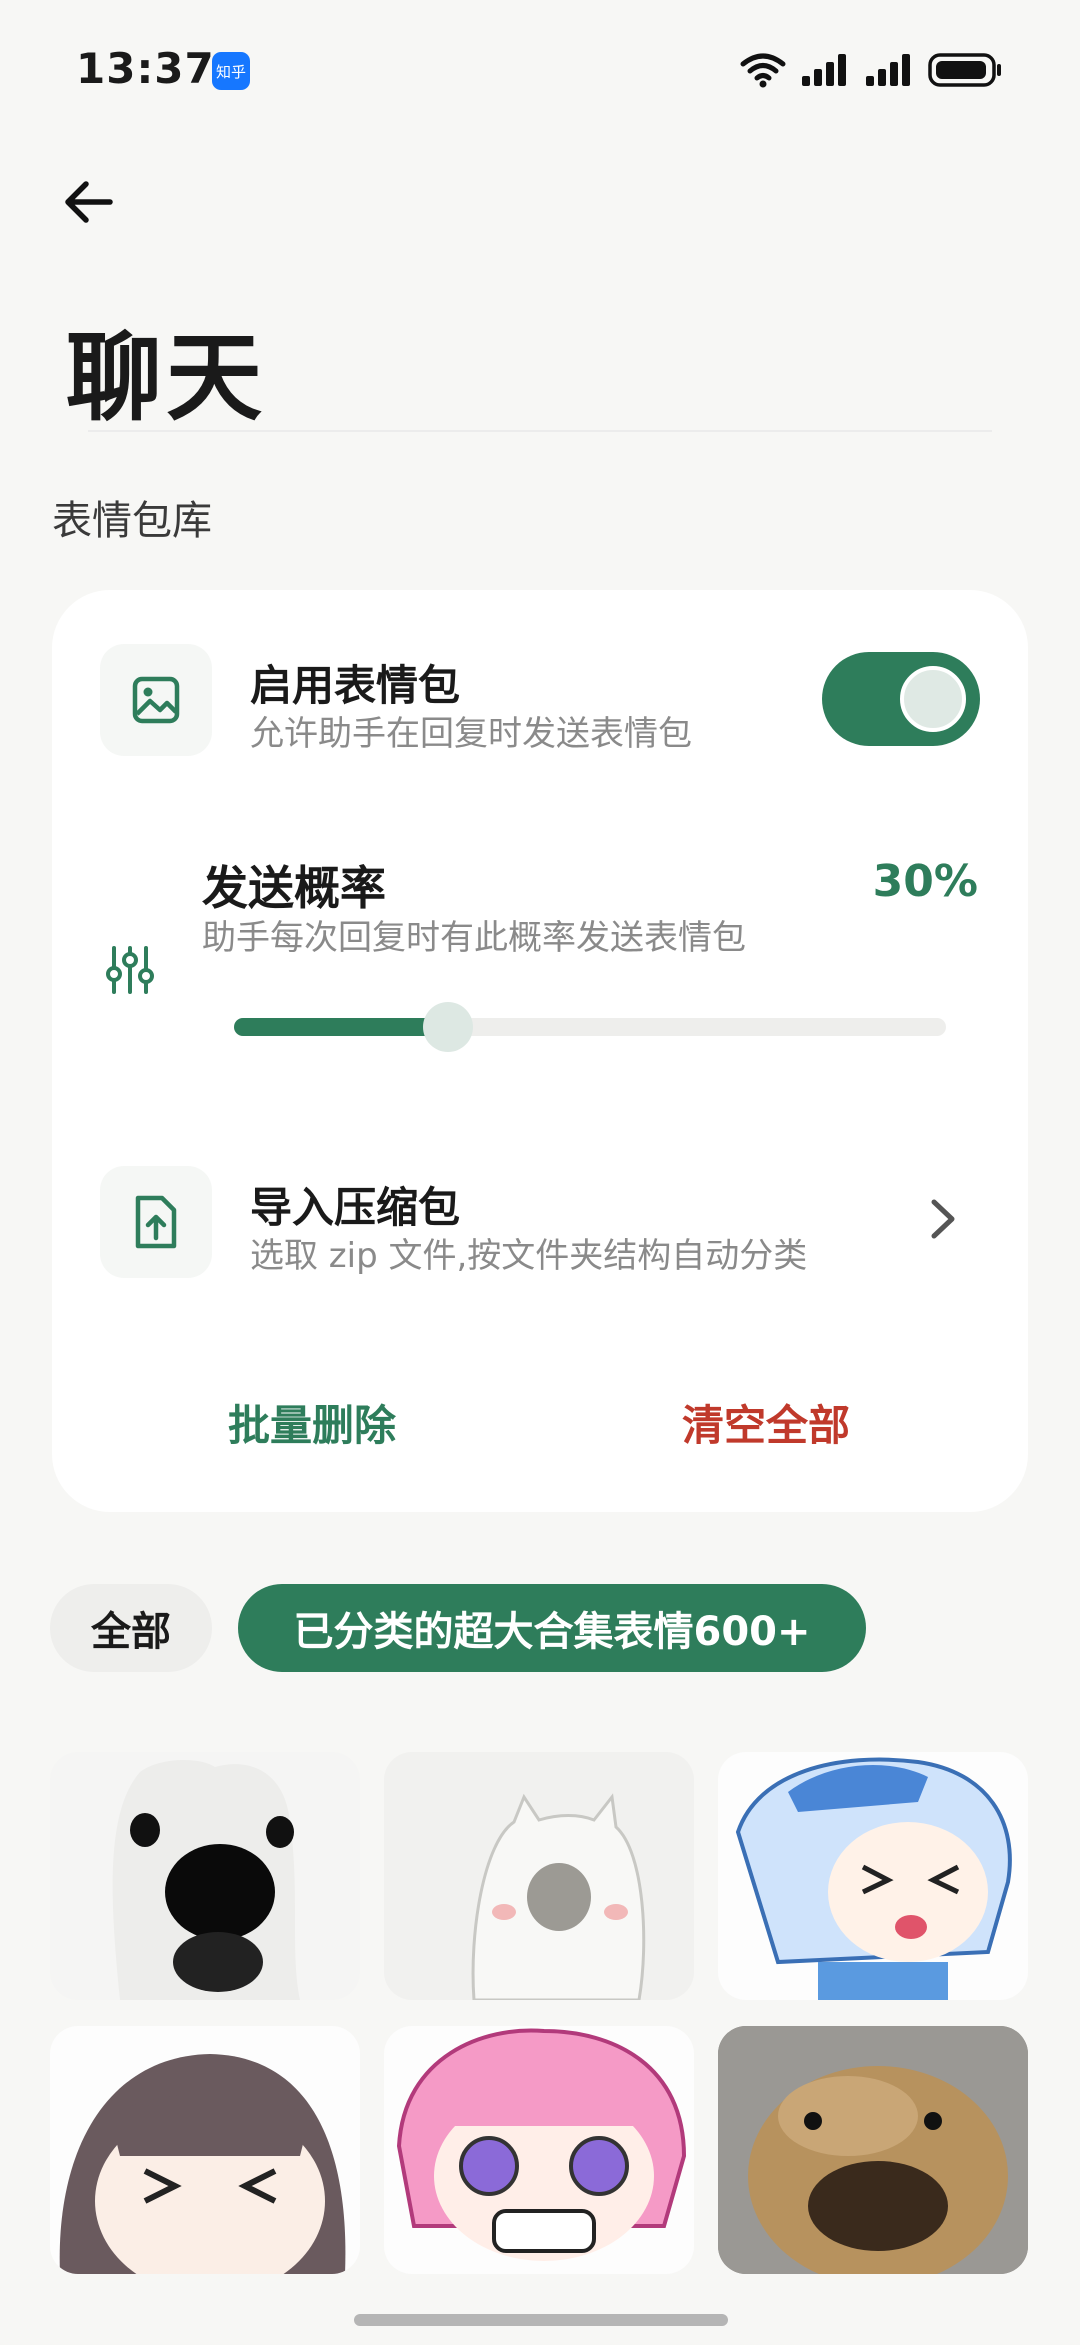 This screenshot has width=1080, height=2345. I want to click on page-title: 聊天, so click(166, 378).